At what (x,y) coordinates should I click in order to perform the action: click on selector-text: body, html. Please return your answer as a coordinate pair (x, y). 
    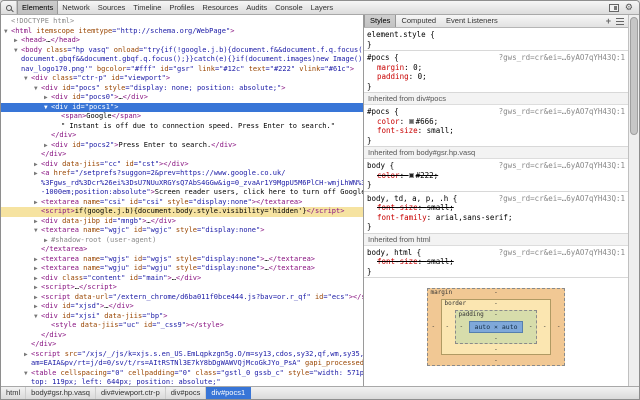
    Looking at the image, I should click on (389, 252).